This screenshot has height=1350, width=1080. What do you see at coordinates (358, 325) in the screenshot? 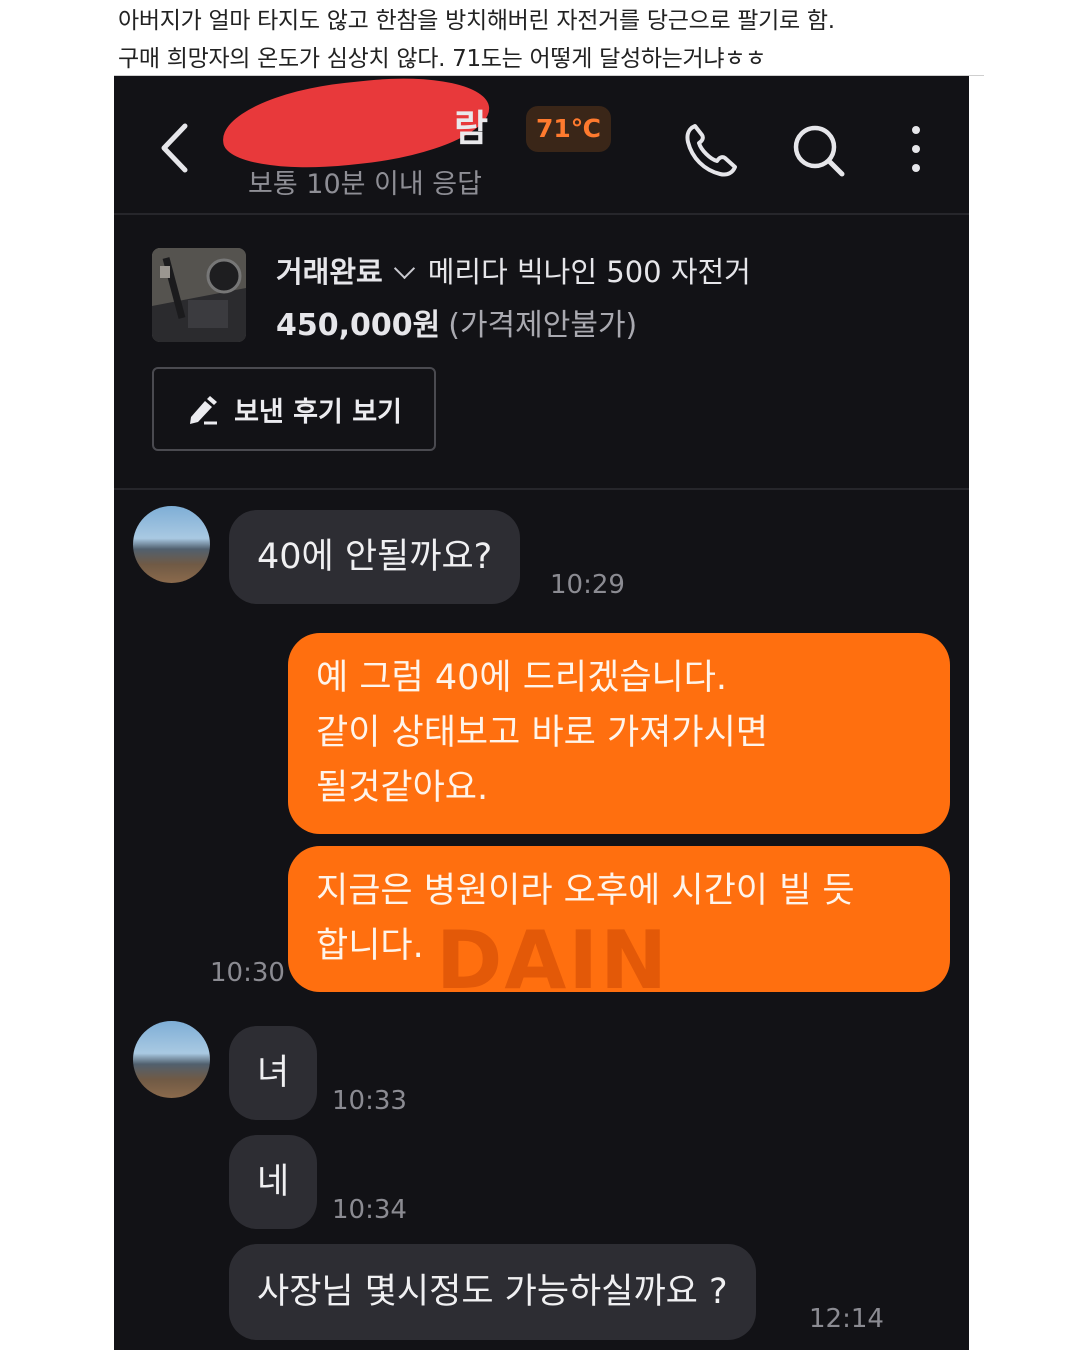
I see `product-price: 450,000원` at bounding box center [358, 325].